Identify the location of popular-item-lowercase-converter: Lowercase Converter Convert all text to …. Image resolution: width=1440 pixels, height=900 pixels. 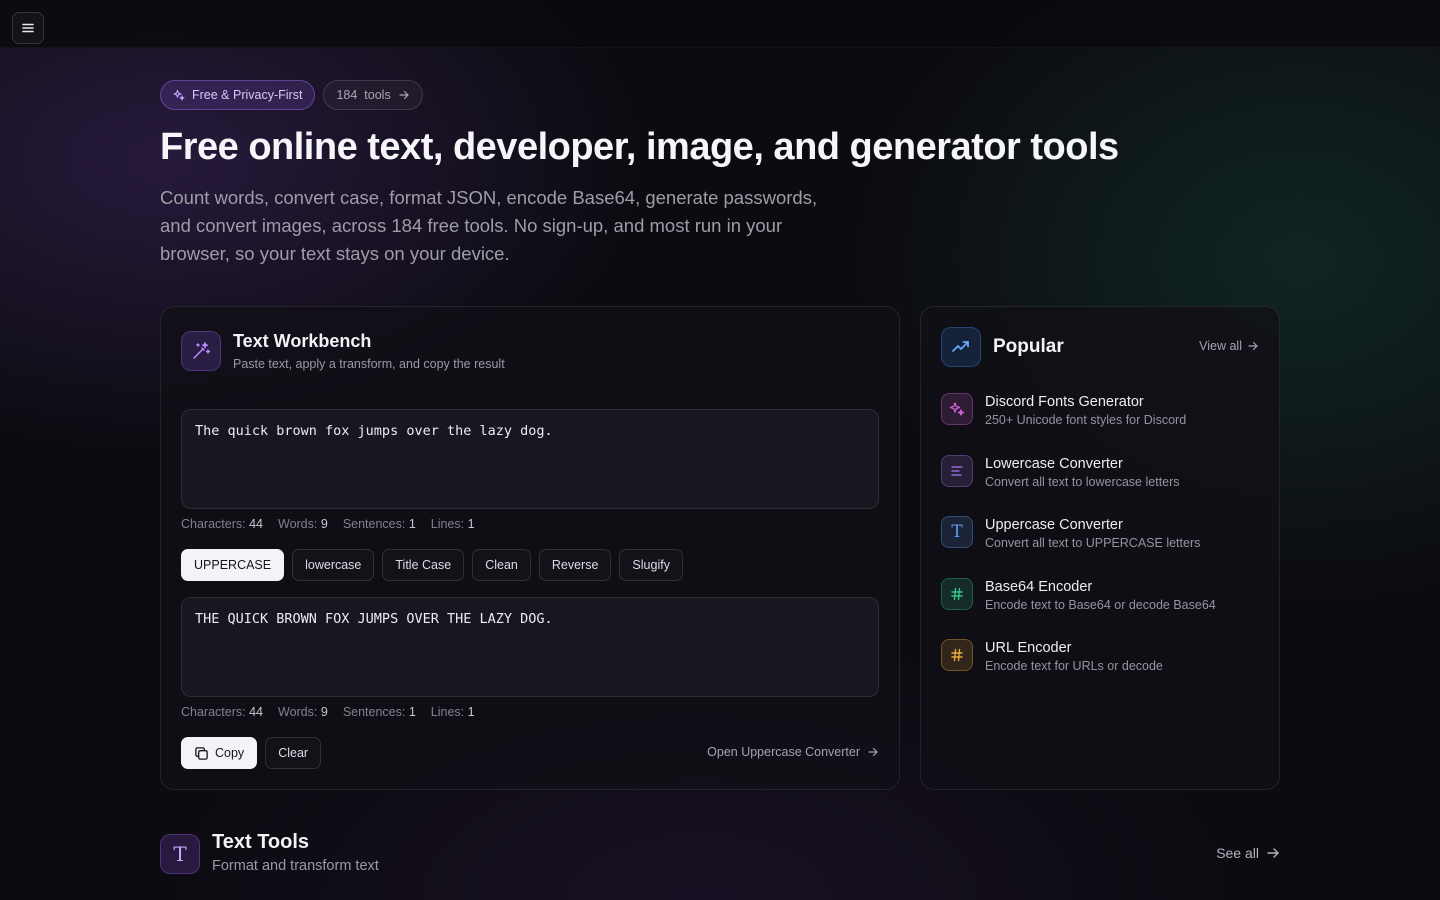
(1101, 485).